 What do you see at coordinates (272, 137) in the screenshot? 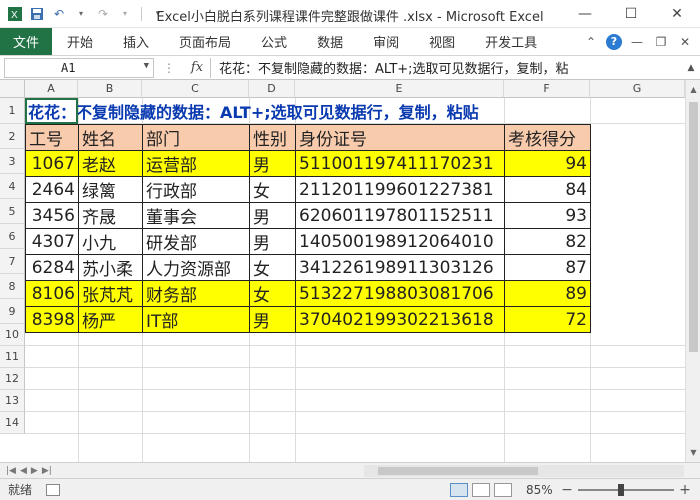
I see `table-header-cell: 性别` at bounding box center [272, 137].